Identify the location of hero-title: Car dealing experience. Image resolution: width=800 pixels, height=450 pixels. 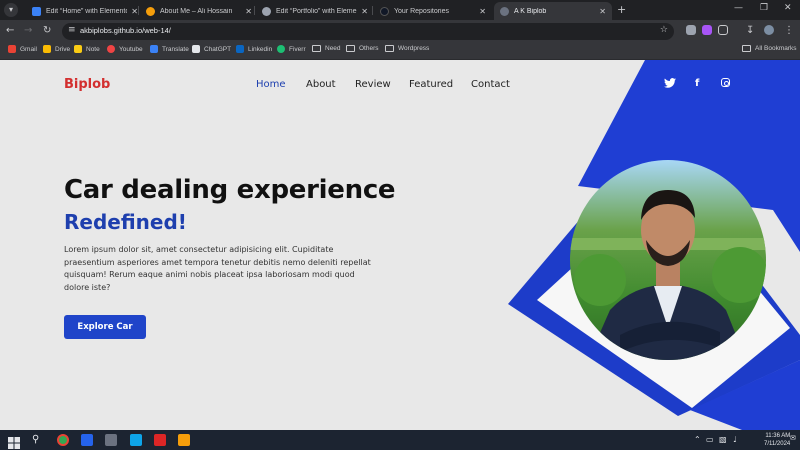
(230, 190).